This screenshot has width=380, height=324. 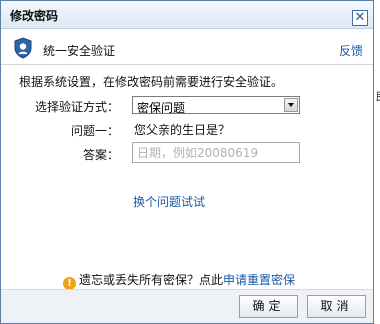 I want to click on switch-question-link: 换个问题试试, so click(x=169, y=201).